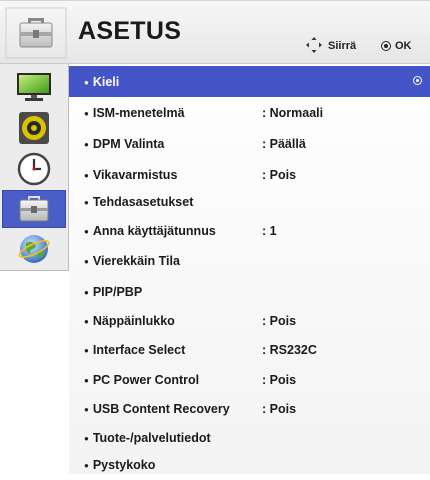 The width and height of the screenshot is (430, 480). I want to click on move-hint: Siirrä, so click(331, 46).